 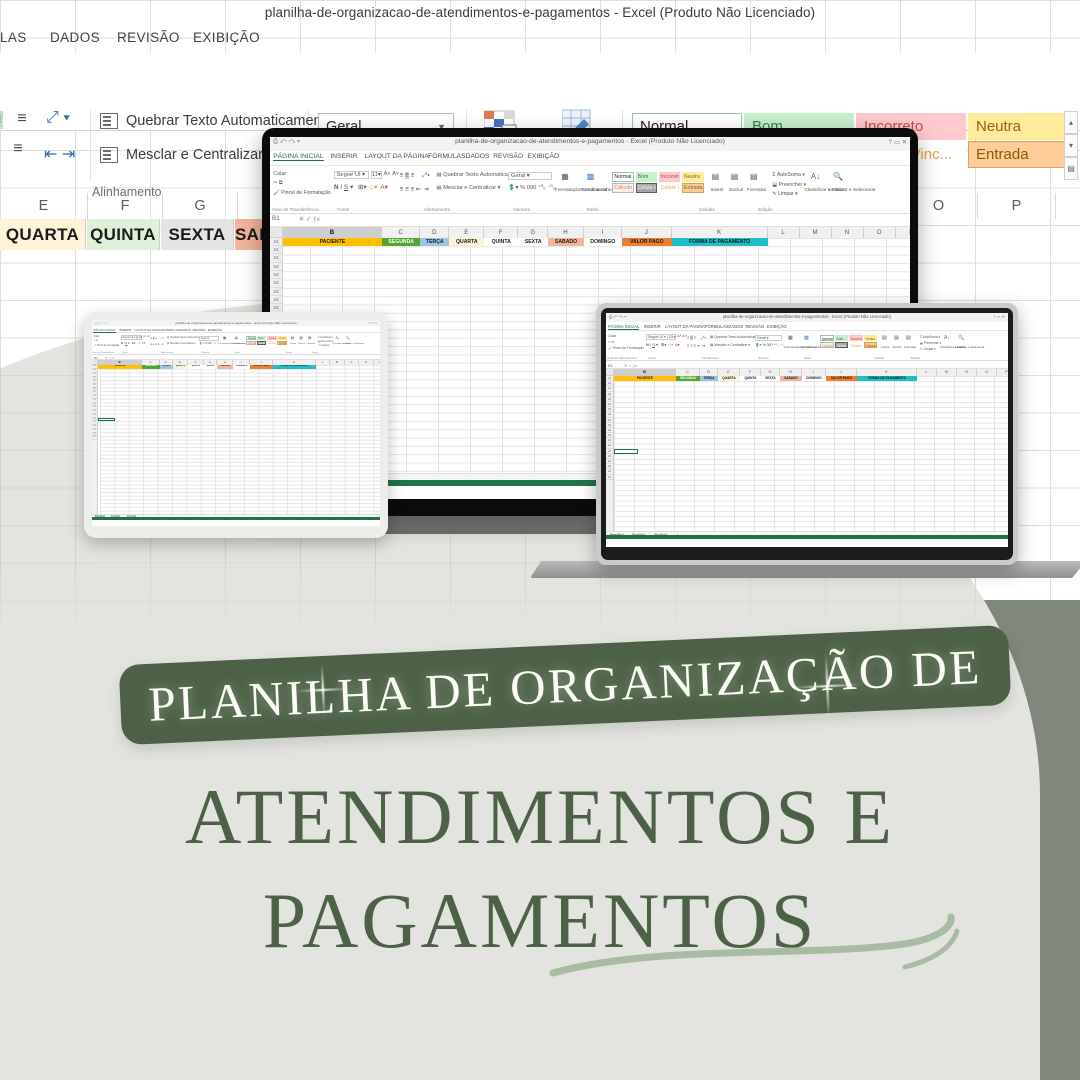 I want to click on mini-style-bom: Bom, so click(x=261, y=338).